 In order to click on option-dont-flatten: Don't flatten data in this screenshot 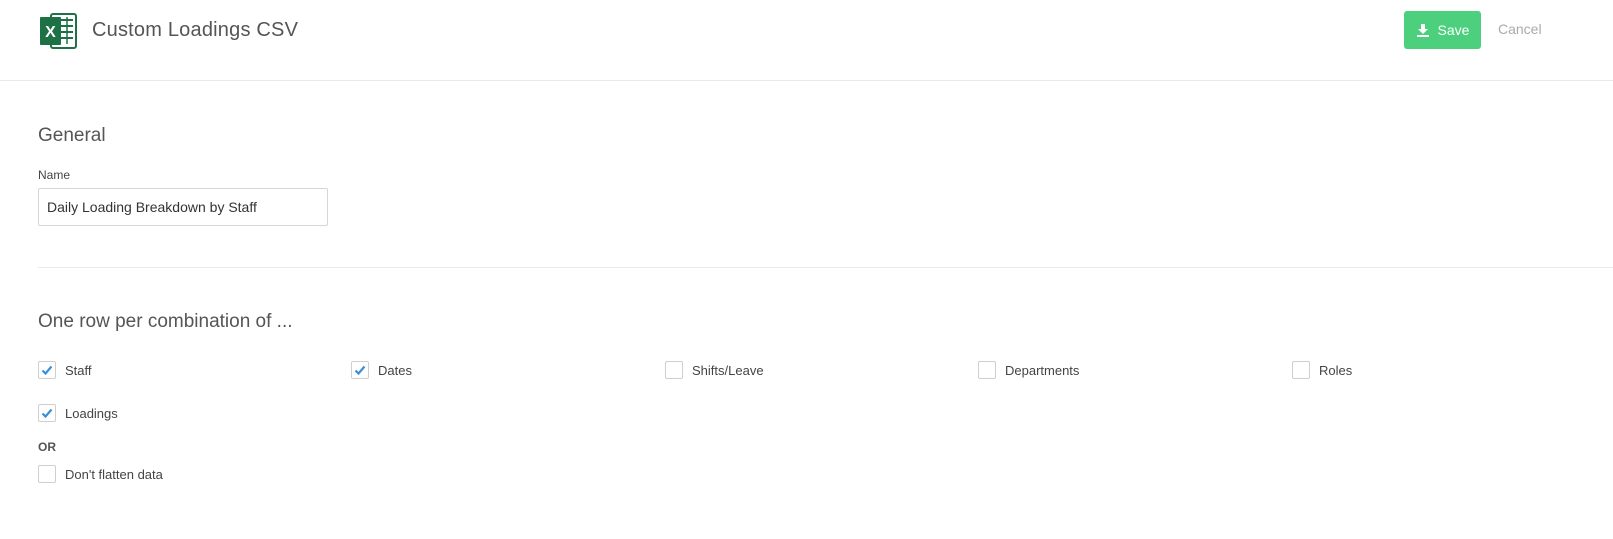, I will do `click(100, 474)`.